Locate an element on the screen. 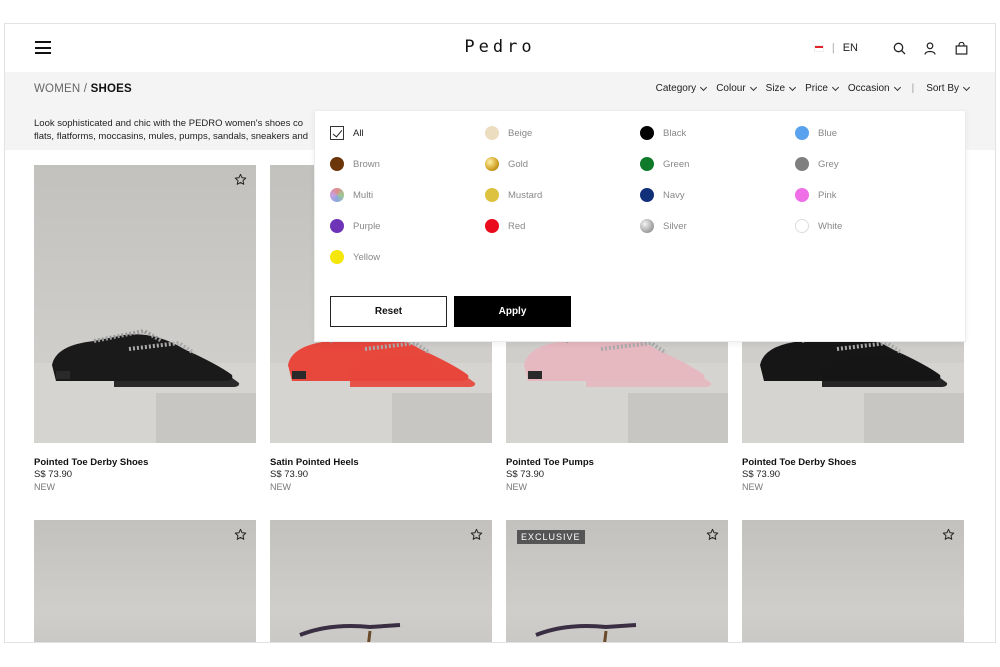 The width and height of the screenshot is (1000, 667). colour-option-label: Red is located at coordinates (517, 226).